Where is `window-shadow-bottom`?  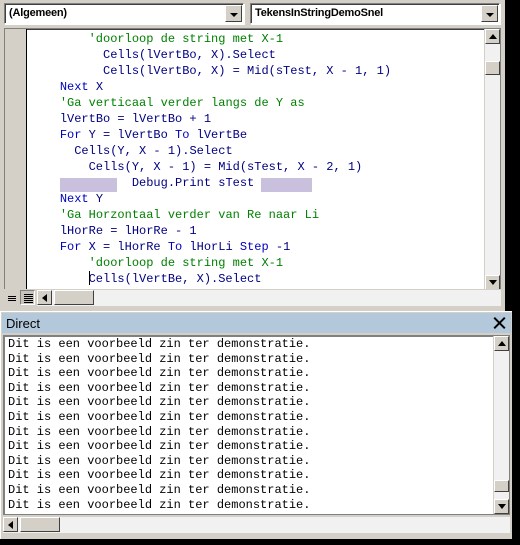
window-shadow-bottom is located at coordinates (260, 542).